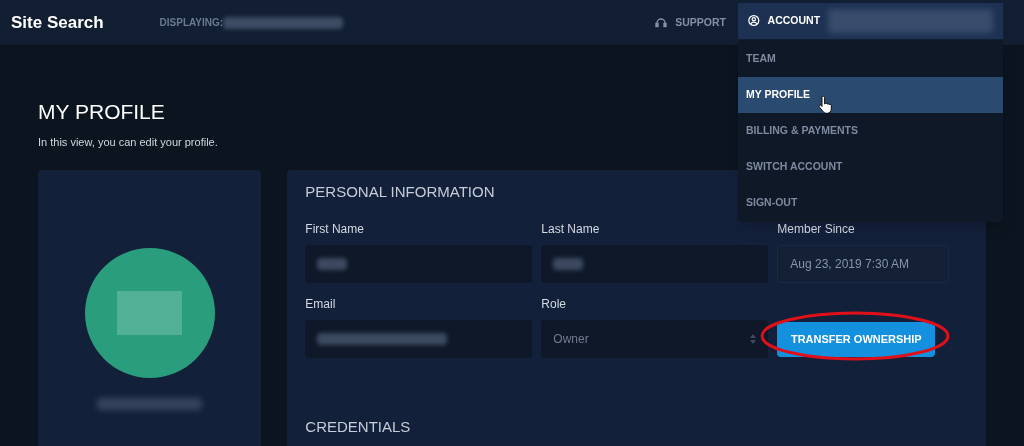 The image size is (1024, 446). I want to click on section-heading: PERSONAL INFORMATION, so click(400, 191).